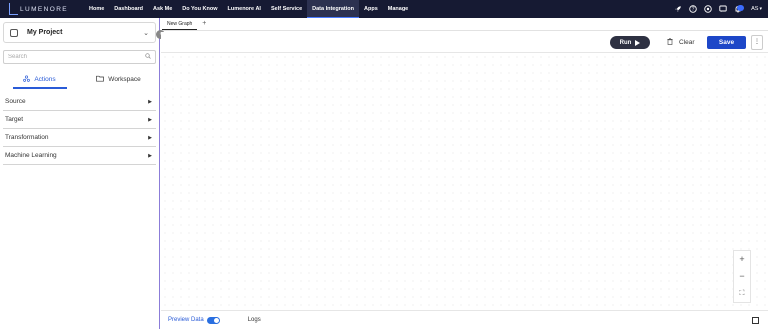  What do you see at coordinates (79, 156) in the screenshot?
I see `section-machine-learning: Machine Learning ▶` at bounding box center [79, 156].